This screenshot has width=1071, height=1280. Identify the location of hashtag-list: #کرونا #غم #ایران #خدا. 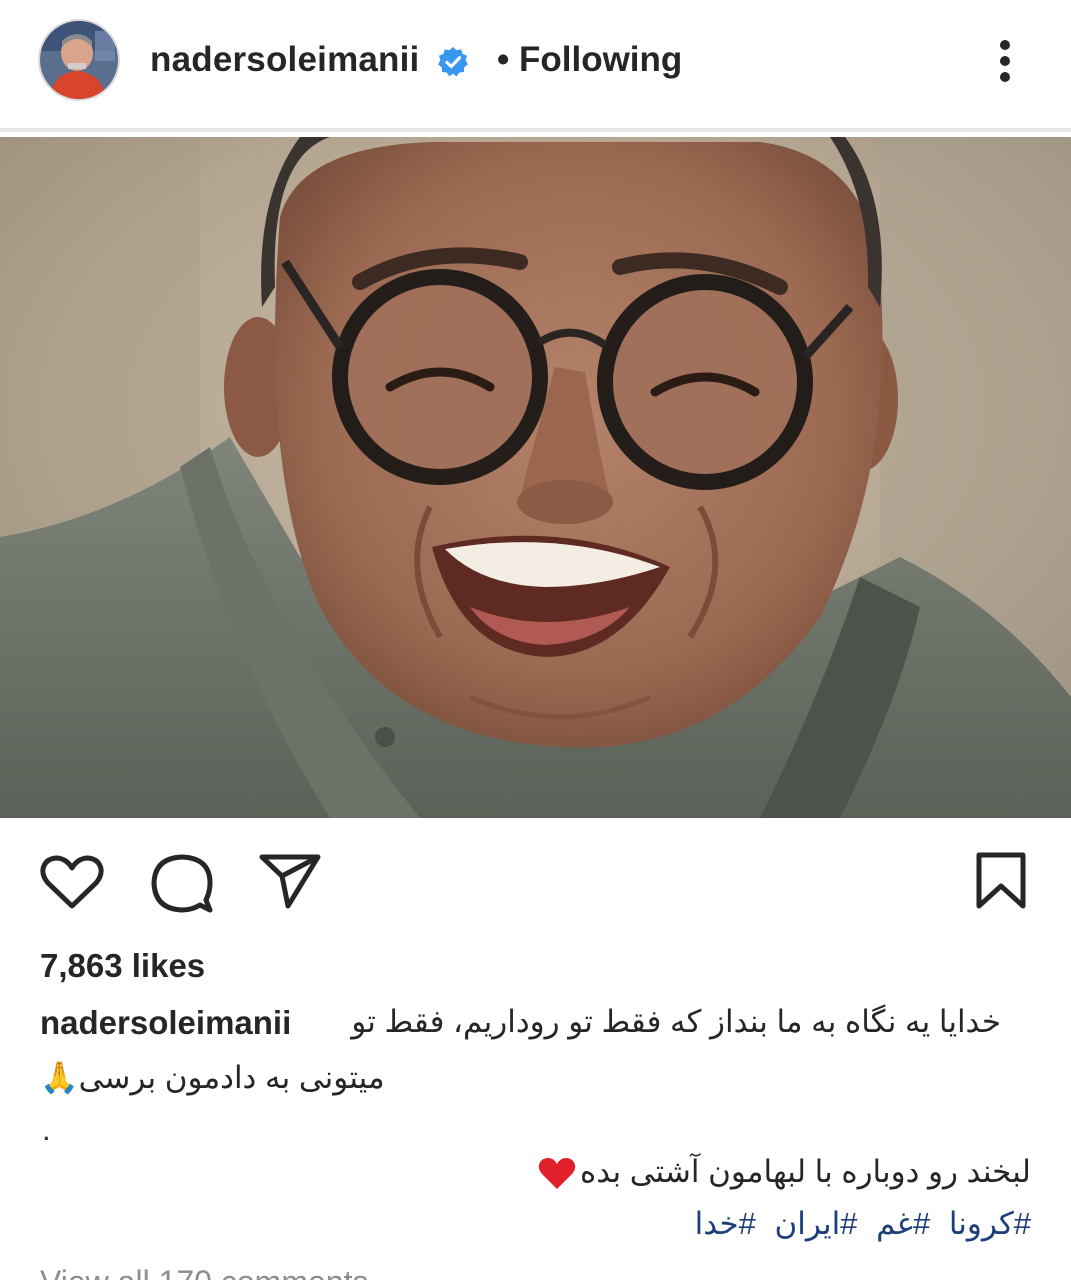
(858, 1224).